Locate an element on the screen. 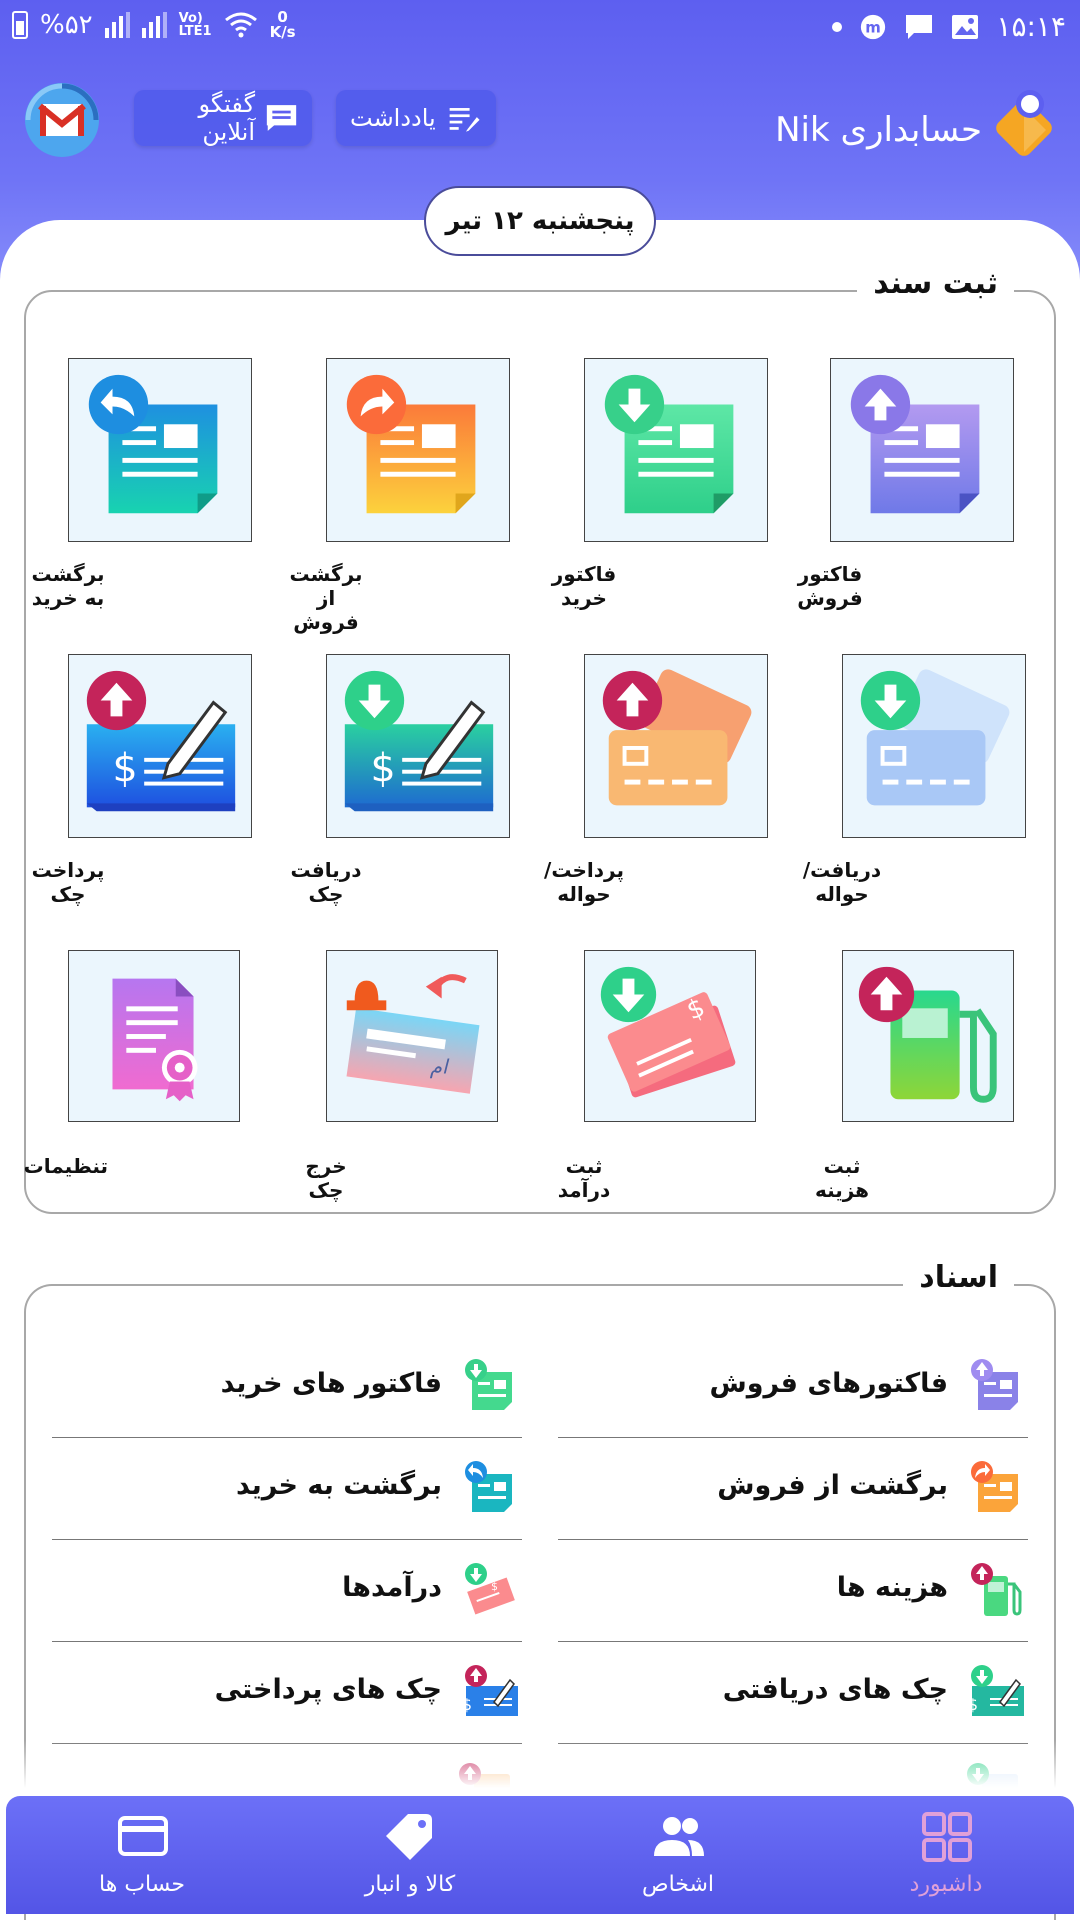 The width and height of the screenshot is (1080, 1920). nav-label: حساب ها is located at coordinates (142, 1884).